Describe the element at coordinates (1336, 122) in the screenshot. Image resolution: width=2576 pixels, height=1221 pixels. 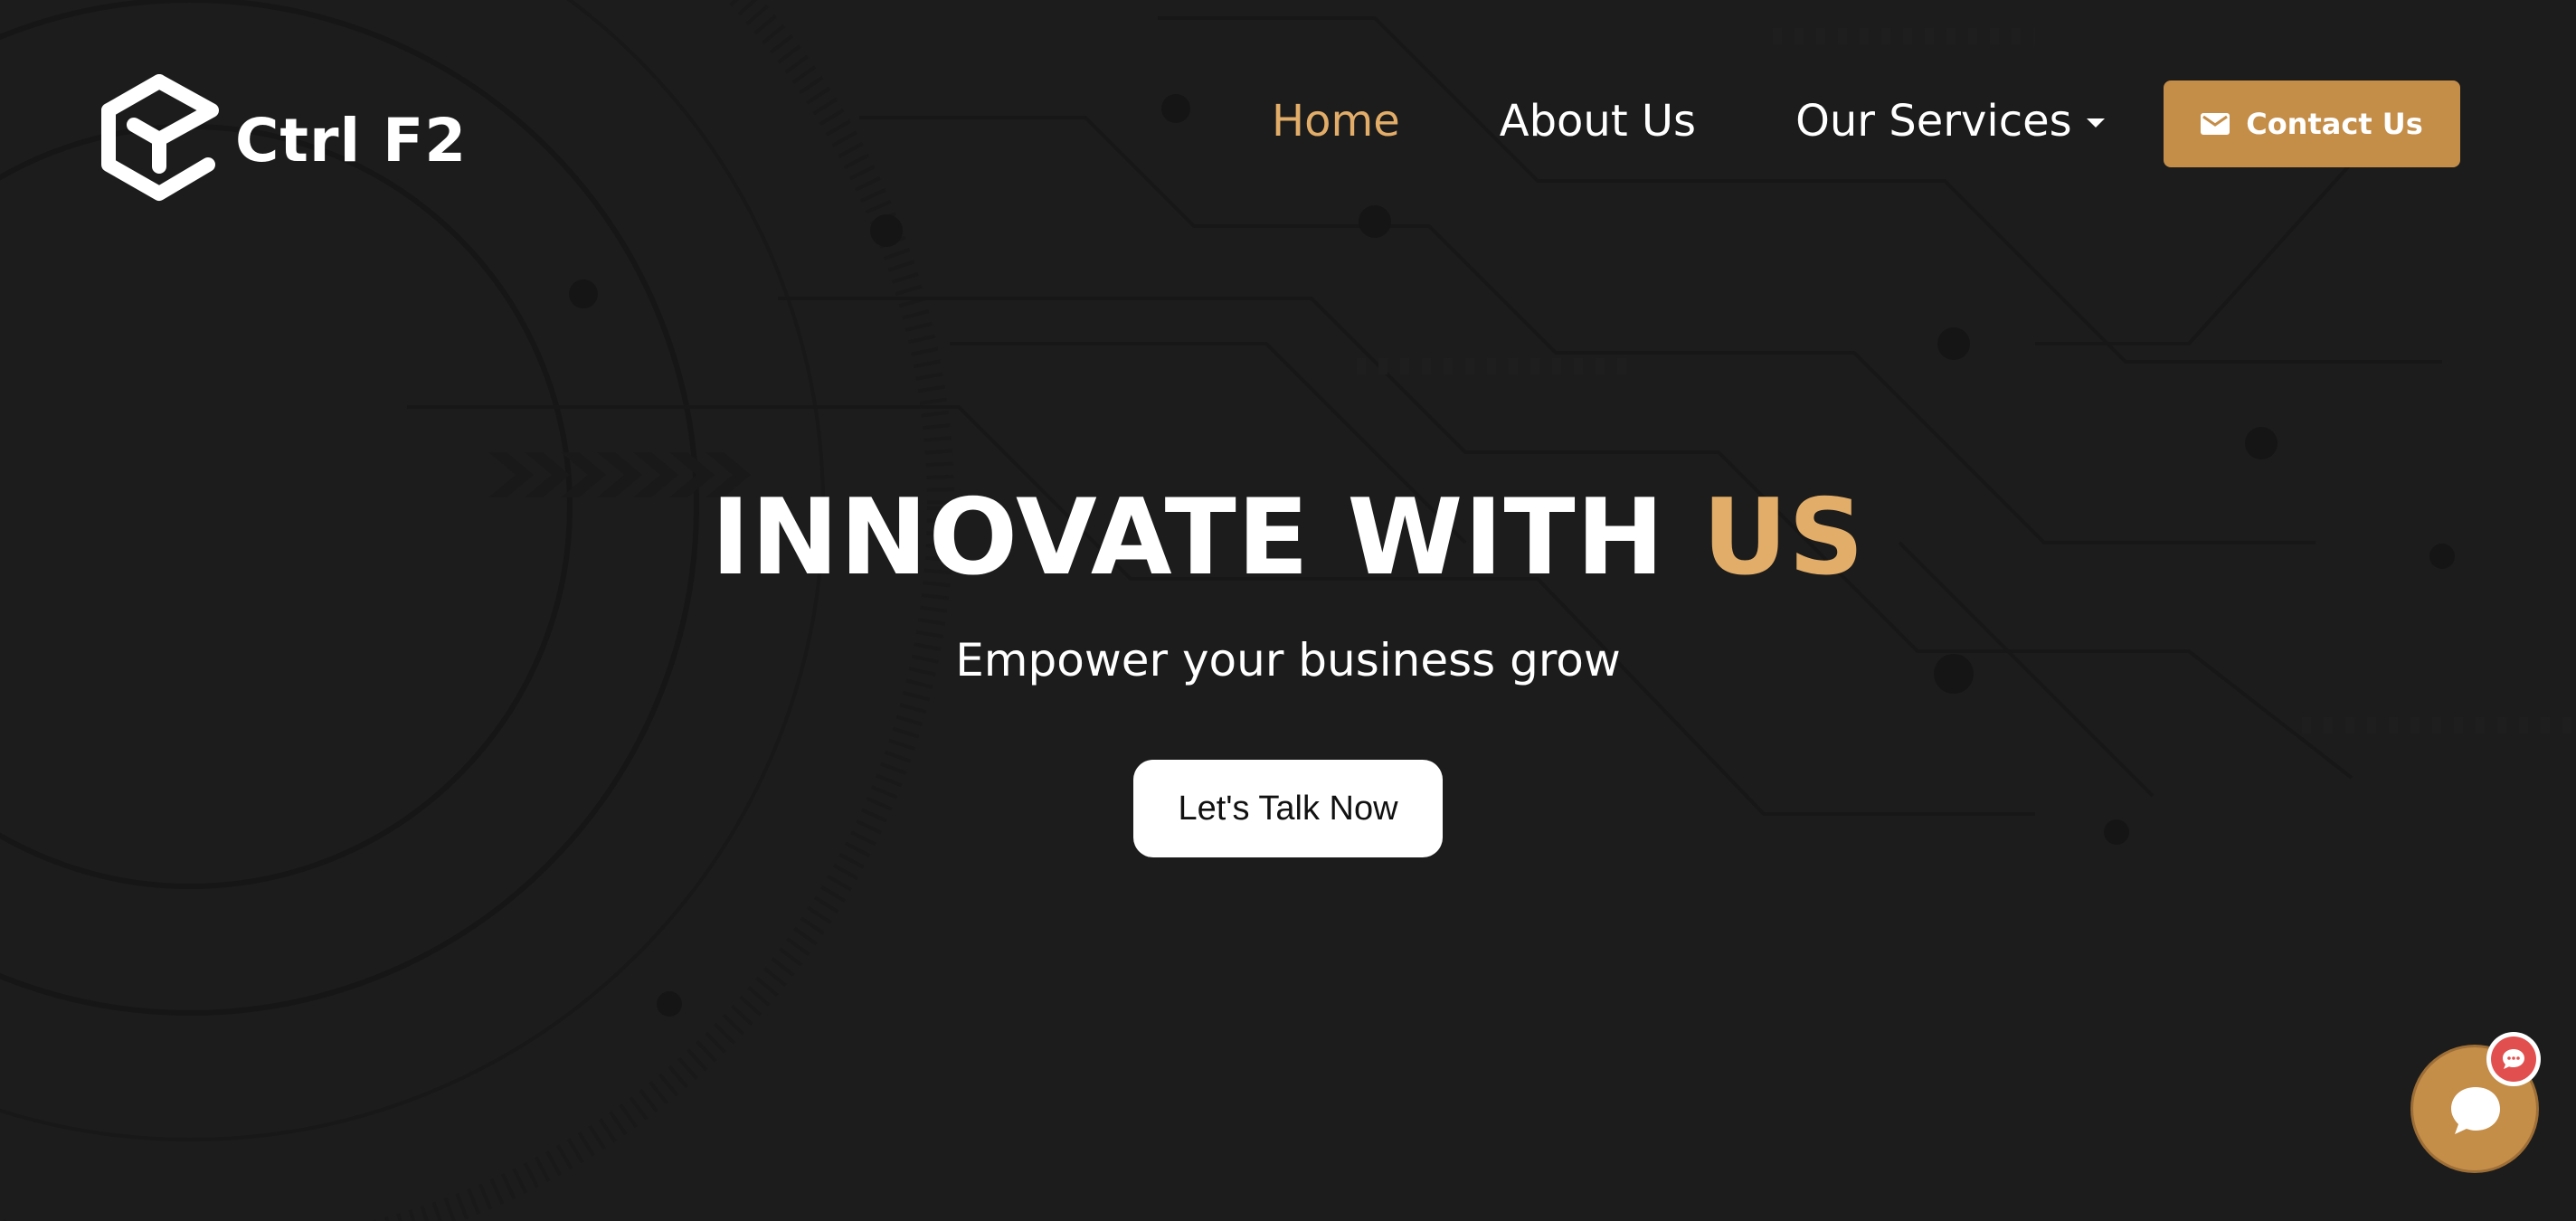
I see `nav-home-link: Home` at that location.